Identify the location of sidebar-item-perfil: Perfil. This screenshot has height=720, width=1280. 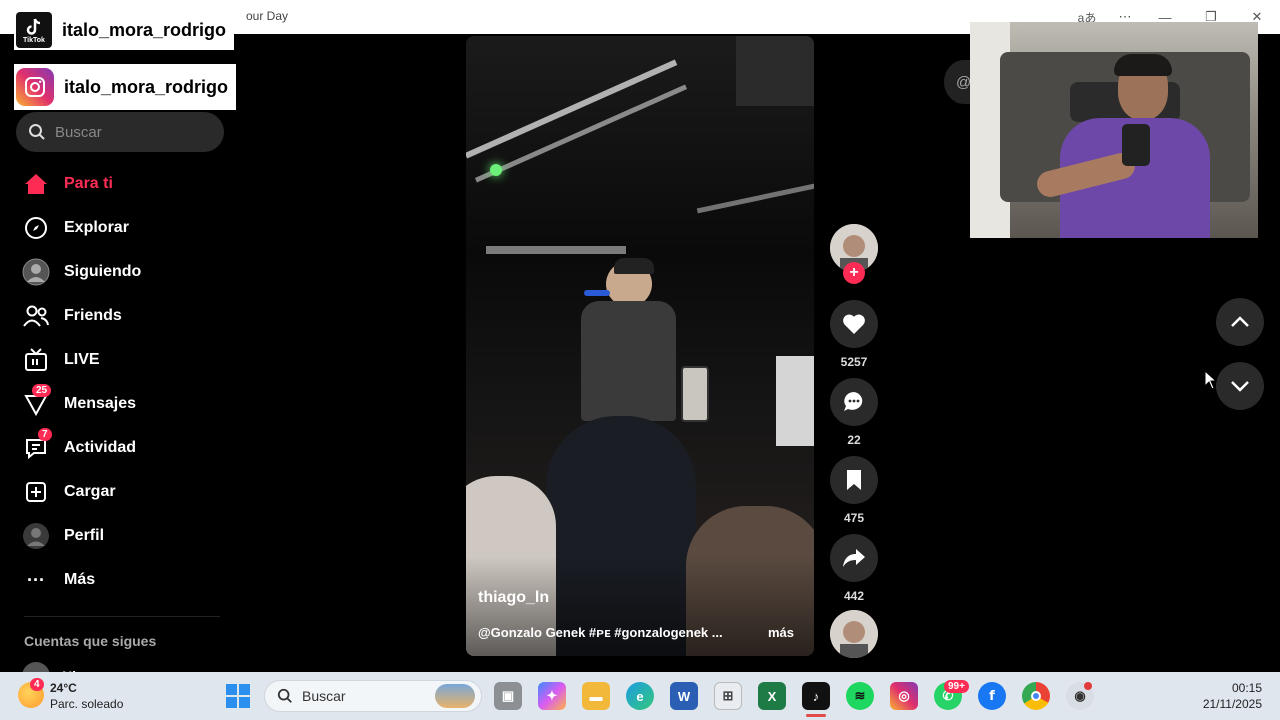
(63, 536).